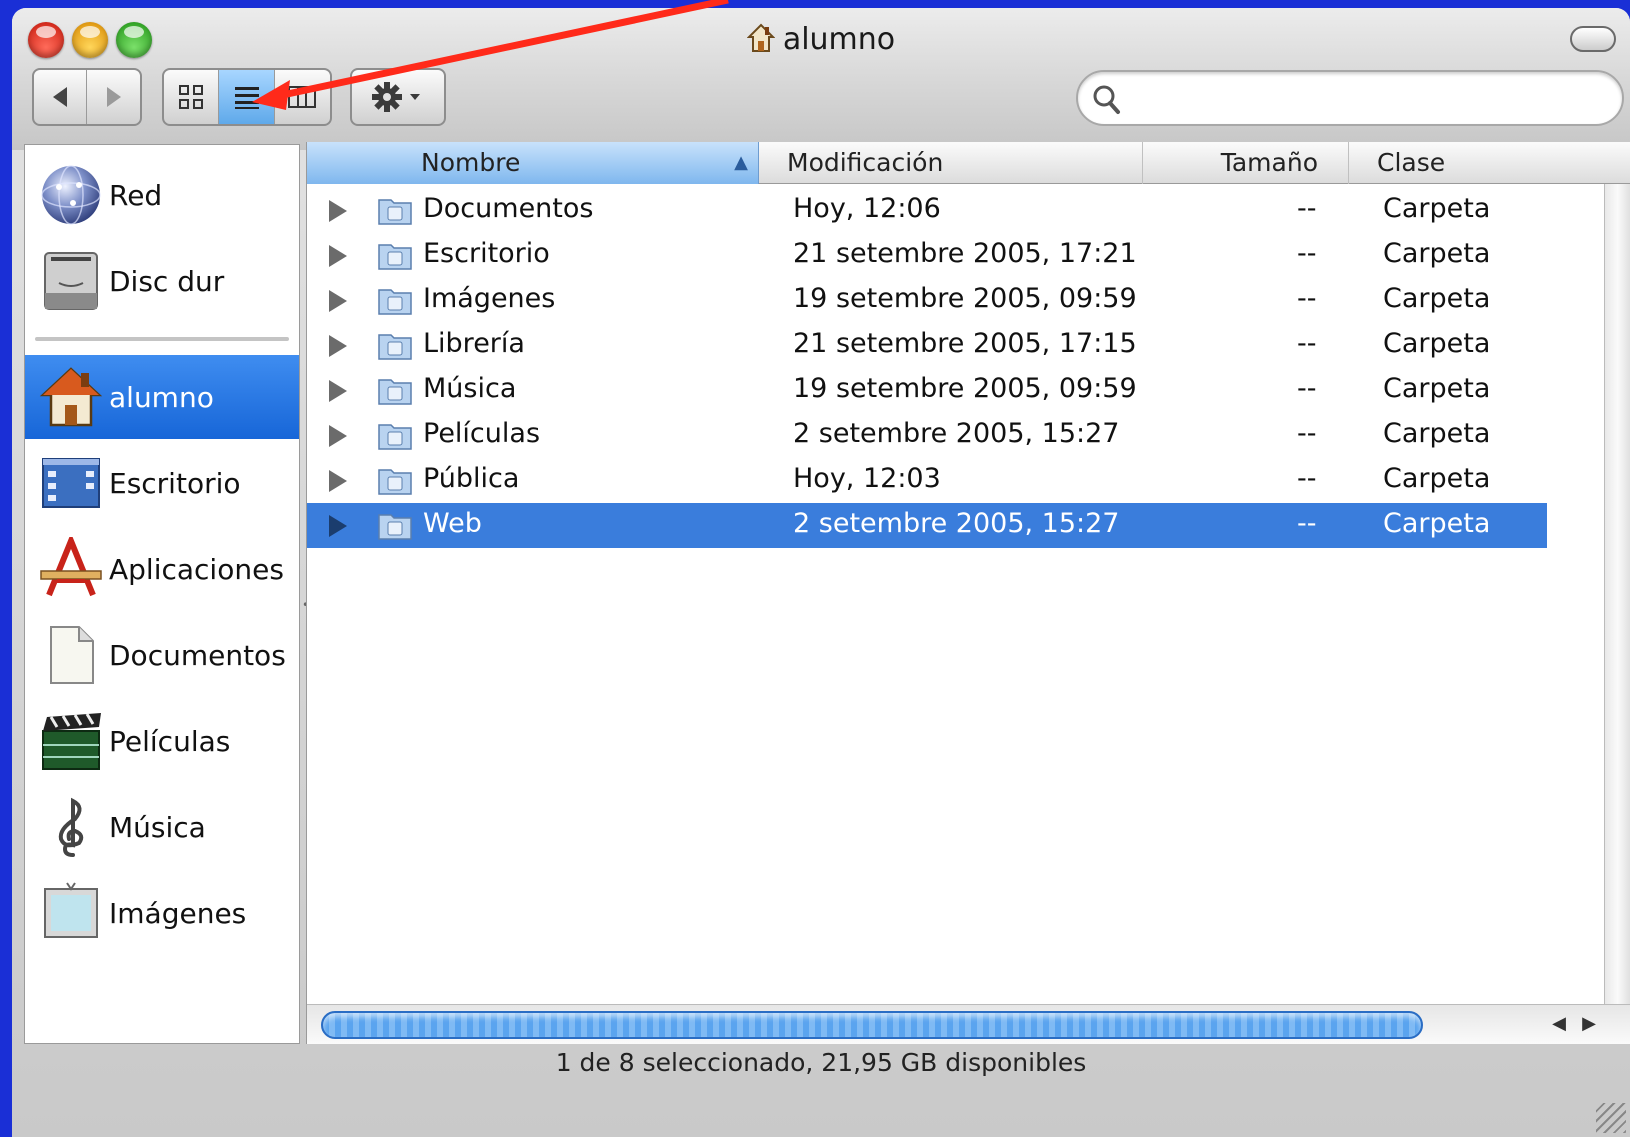  Describe the element at coordinates (162, 195) in the screenshot. I see `sidebar-item-red: Red` at that location.